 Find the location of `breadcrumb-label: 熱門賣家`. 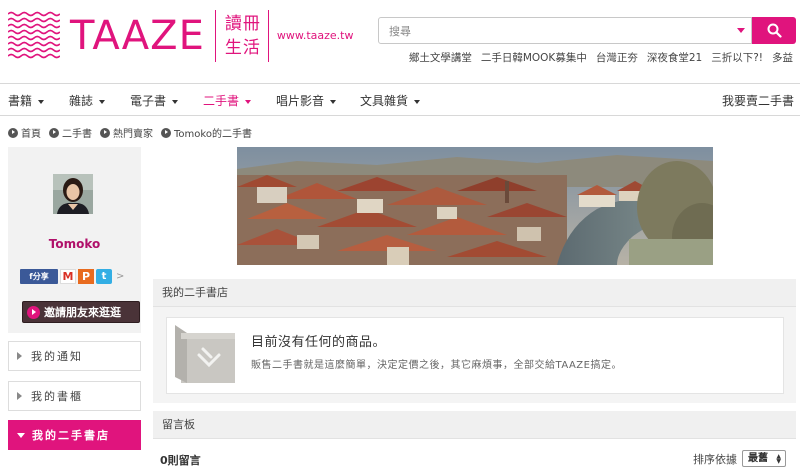

breadcrumb-label: 熱門賣家 is located at coordinates (133, 134).